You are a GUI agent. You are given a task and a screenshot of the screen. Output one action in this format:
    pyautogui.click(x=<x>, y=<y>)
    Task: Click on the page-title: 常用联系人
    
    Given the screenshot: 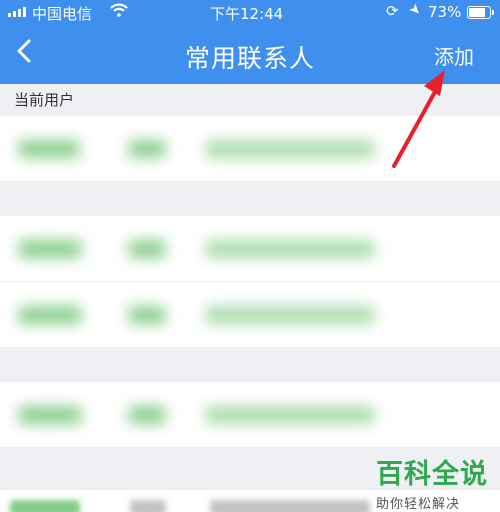 What is the action you would take?
    pyautogui.click(x=249, y=58)
    